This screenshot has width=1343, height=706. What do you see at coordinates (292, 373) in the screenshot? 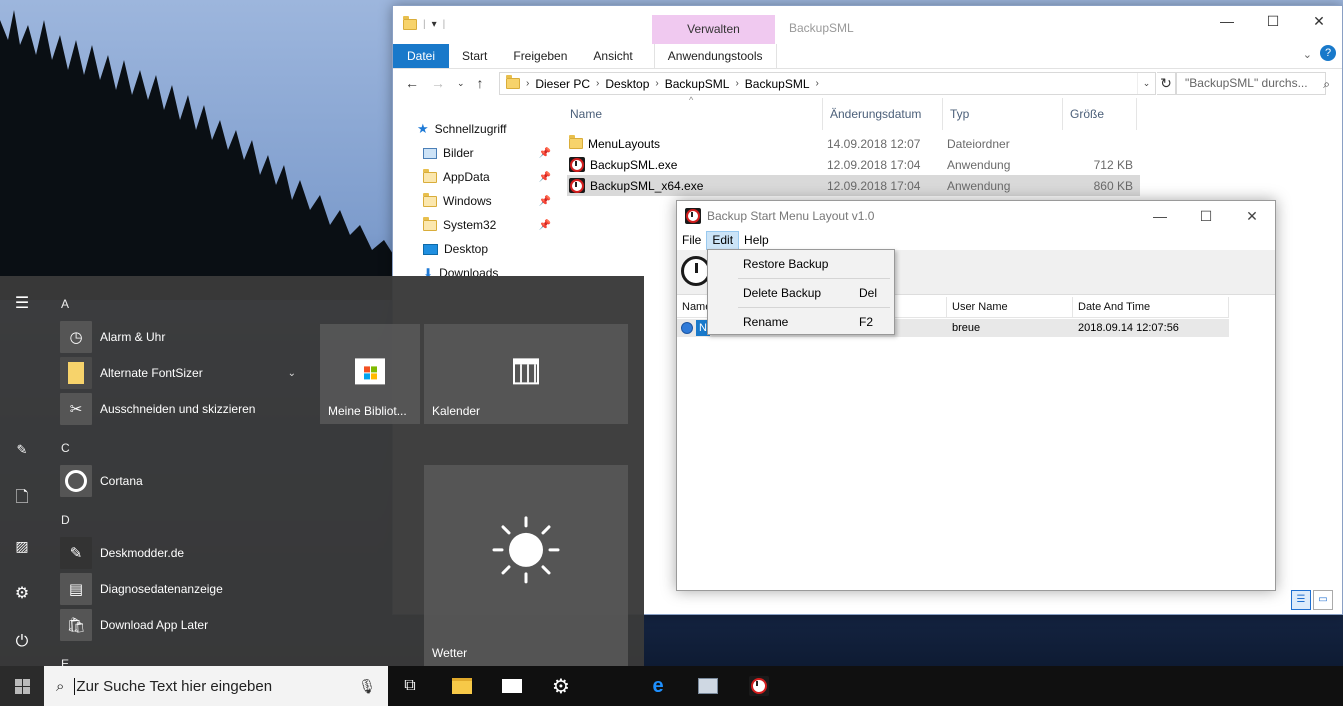
I see `chevron-down-icon: ⌄` at bounding box center [292, 373].